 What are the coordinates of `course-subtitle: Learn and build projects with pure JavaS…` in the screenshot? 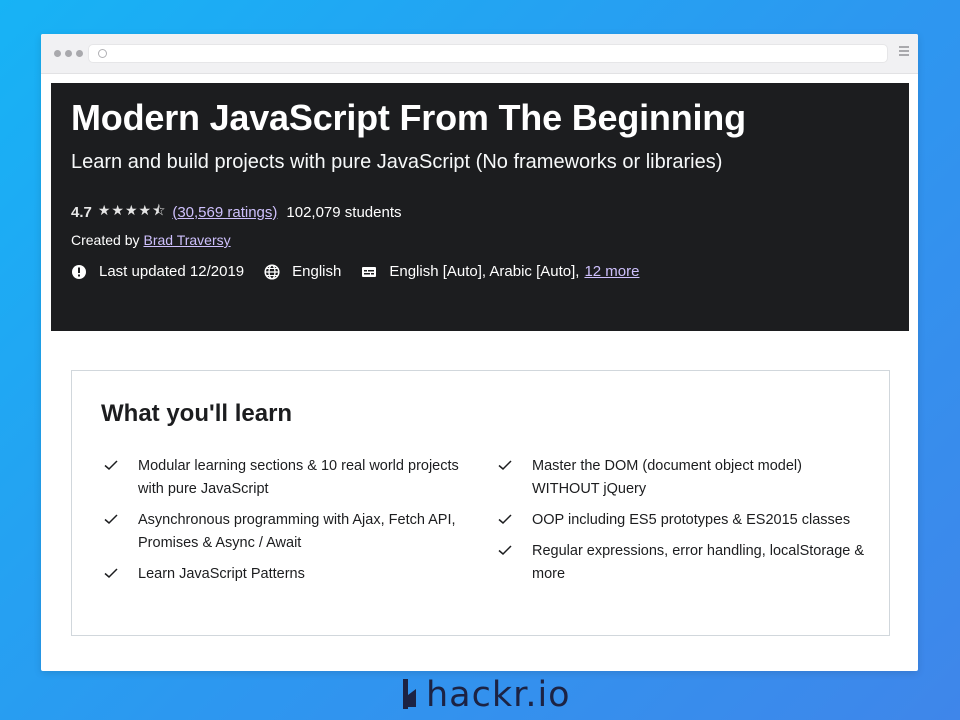 It's located at (397, 162).